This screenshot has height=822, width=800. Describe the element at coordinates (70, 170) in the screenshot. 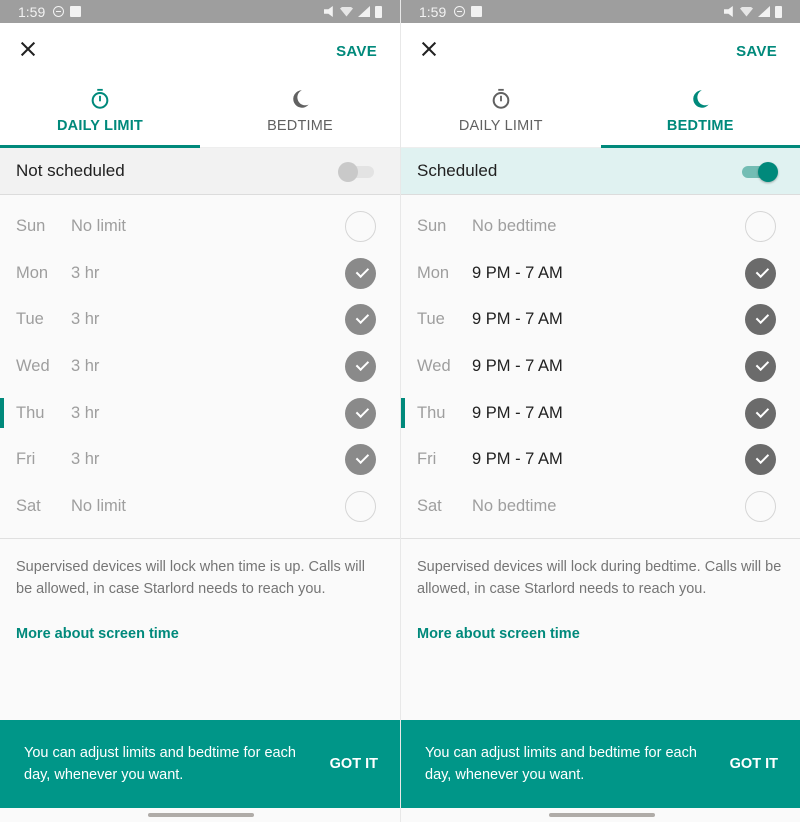

I see `schedule-status: Not scheduled` at that location.